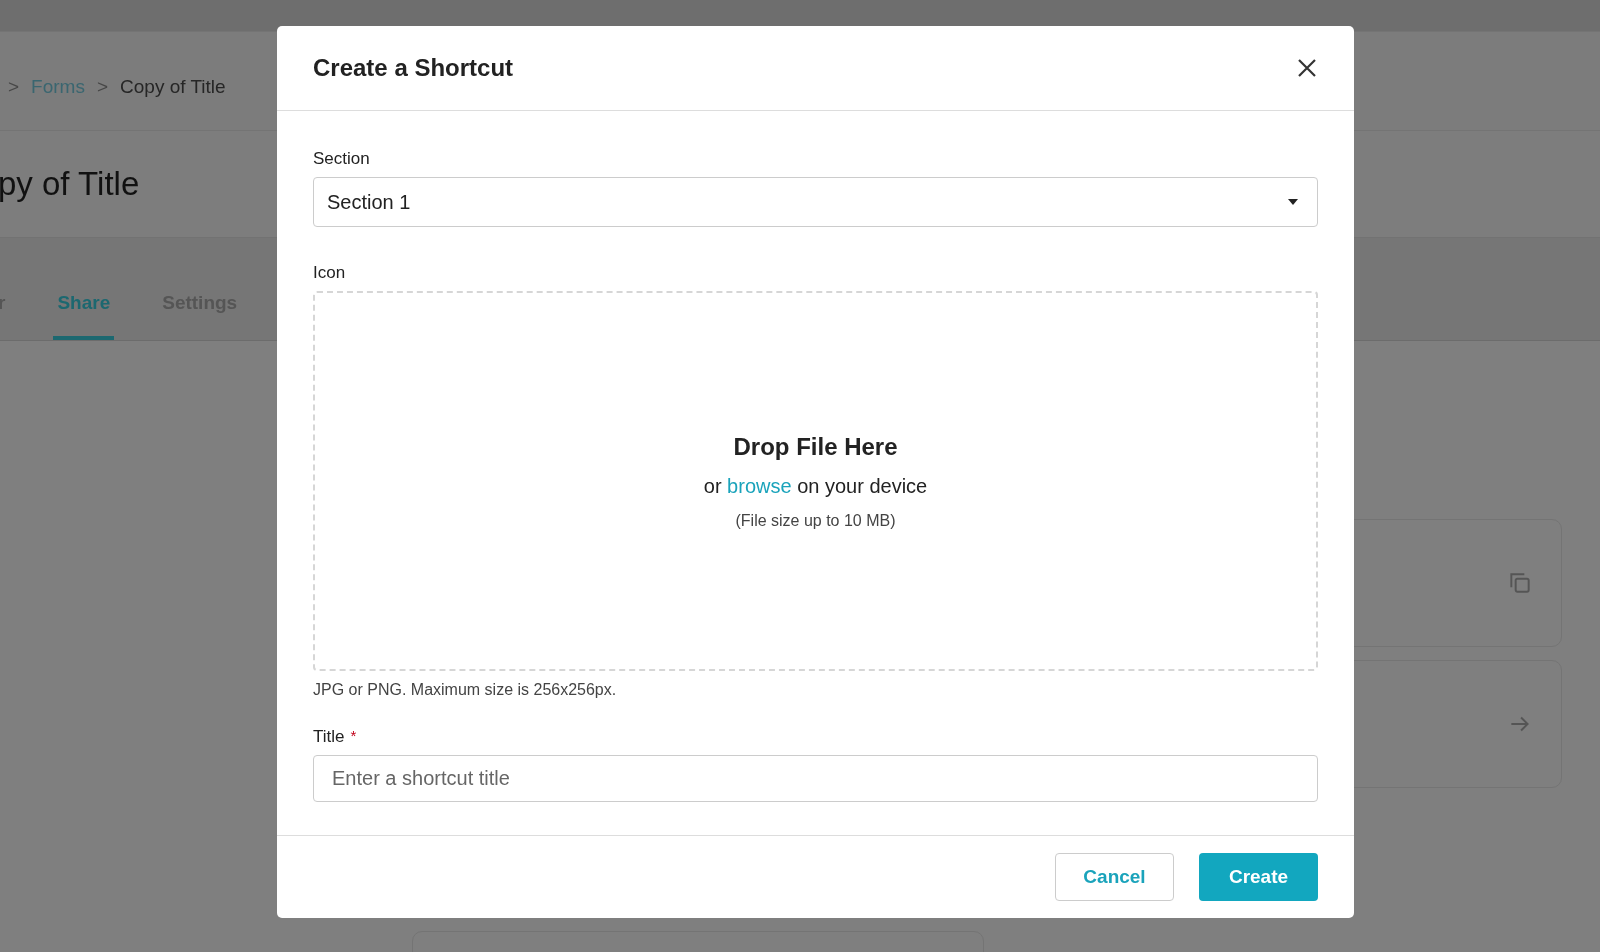  Describe the element at coordinates (759, 485) in the screenshot. I see `browse-link: browse` at that location.